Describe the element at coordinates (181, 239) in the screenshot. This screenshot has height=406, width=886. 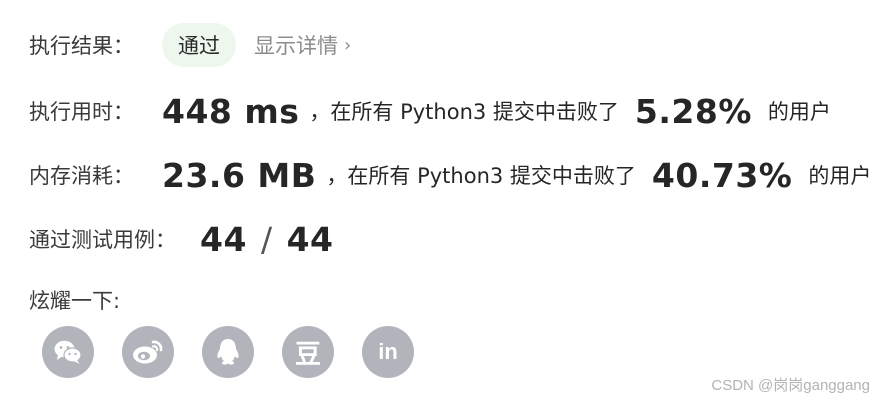
I see `testcases-row: 通过测试用例： 44 / 44` at that location.